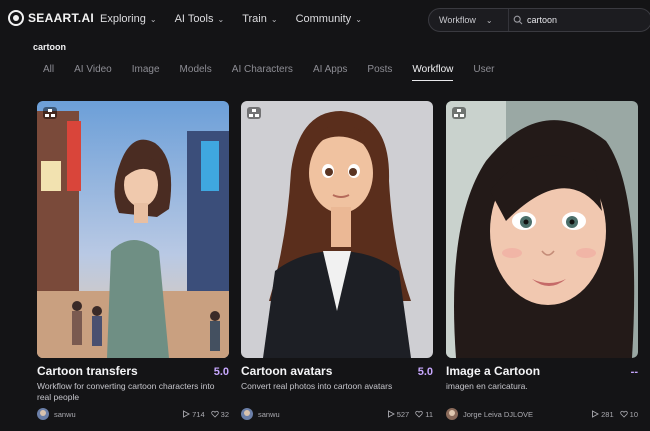 The image size is (650, 431). What do you see at coordinates (196, 72) in the screenshot?
I see `tab-models: Models` at bounding box center [196, 72].